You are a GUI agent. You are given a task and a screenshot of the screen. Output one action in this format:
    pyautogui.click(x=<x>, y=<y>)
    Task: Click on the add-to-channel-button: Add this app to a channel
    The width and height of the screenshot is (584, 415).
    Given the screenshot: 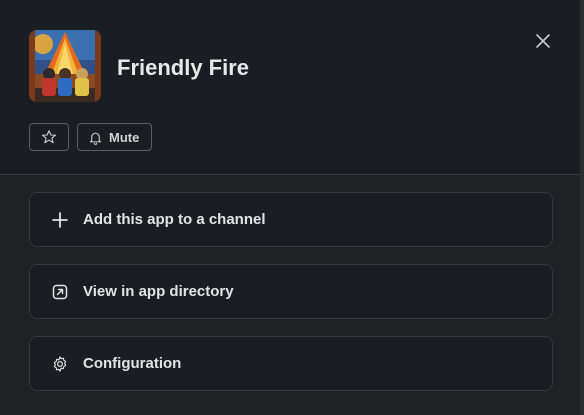 What is the action you would take?
    pyautogui.click(x=291, y=219)
    